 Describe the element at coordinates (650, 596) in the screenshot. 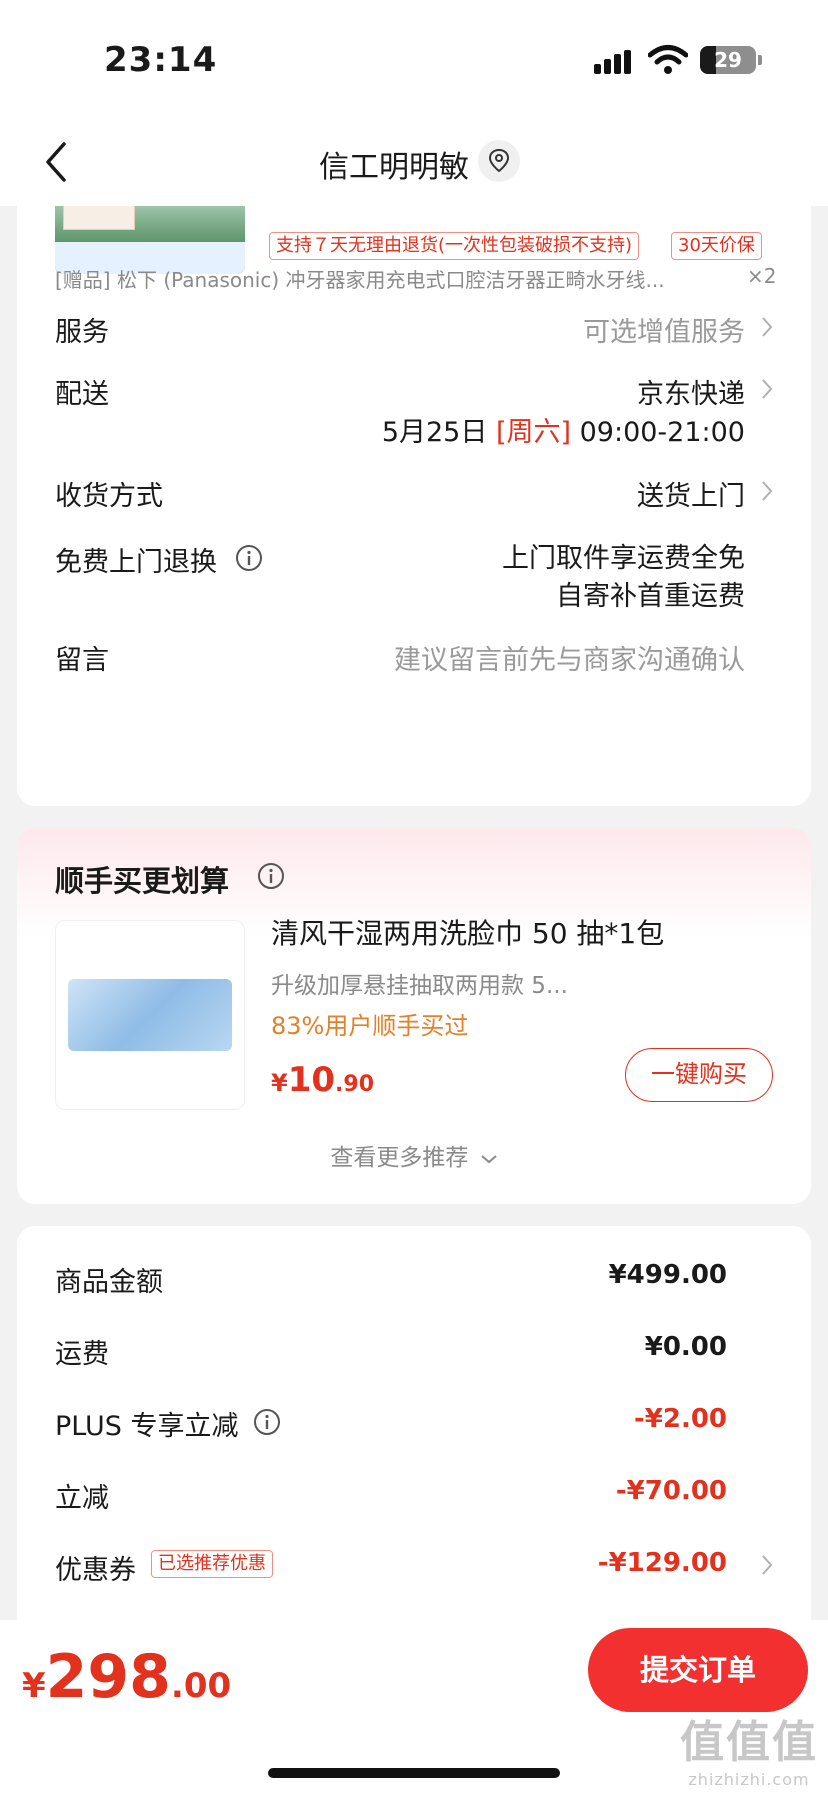

I see `free-return-line2: 自寄补首重运费` at that location.